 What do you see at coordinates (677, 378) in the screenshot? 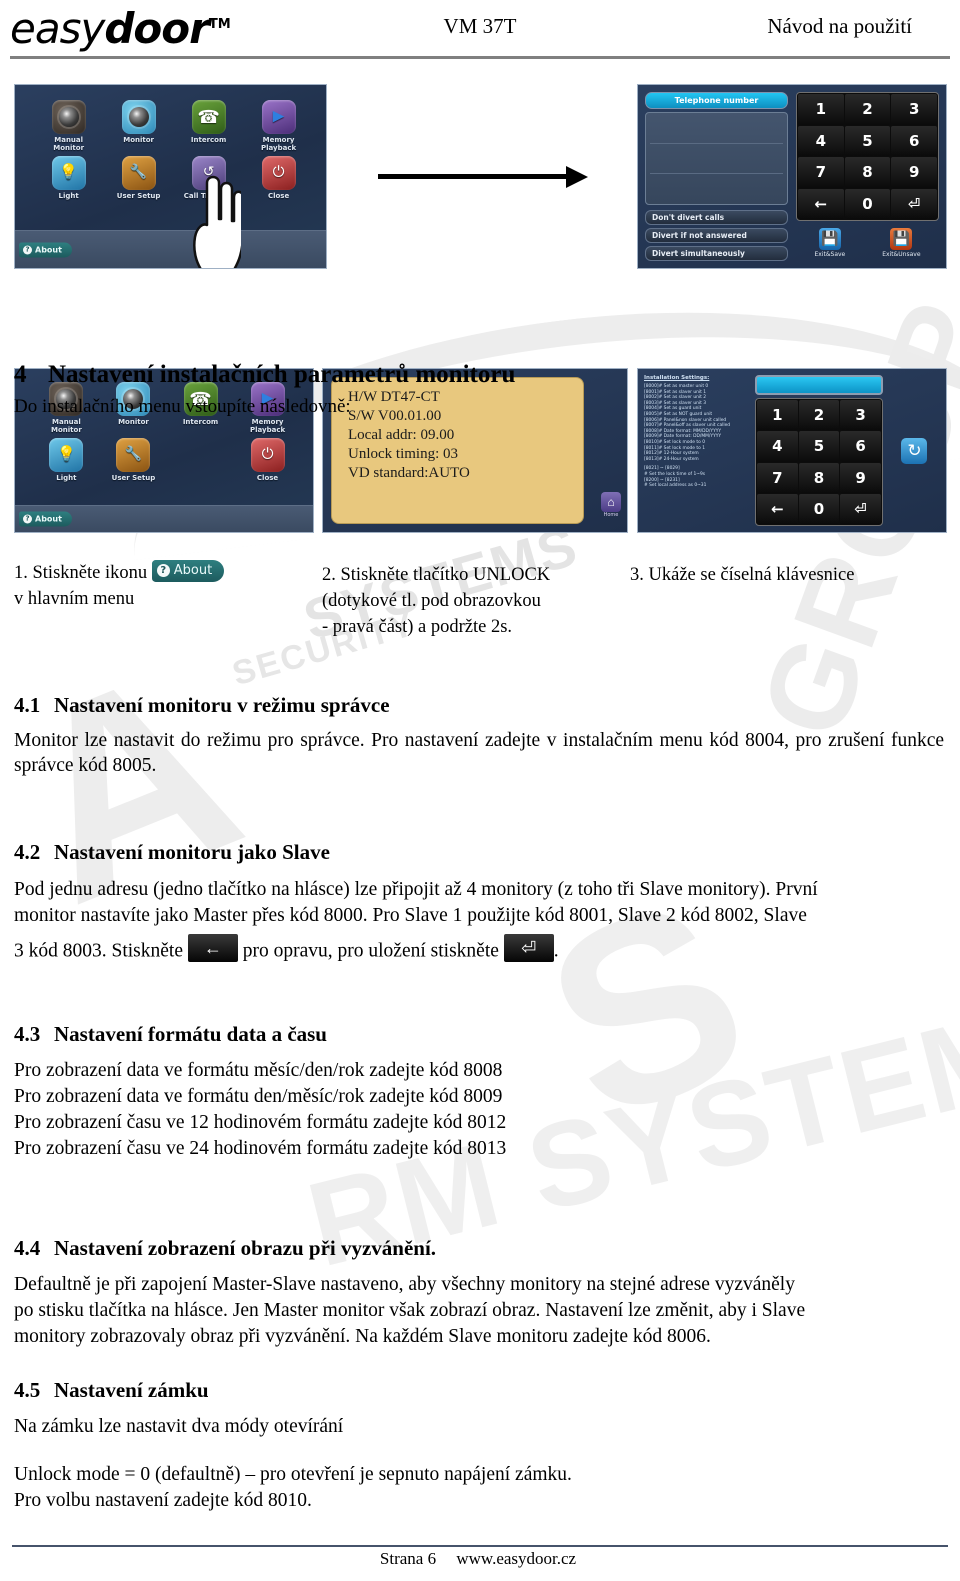
I see `installation-list-title: Installation Settings:` at bounding box center [677, 378].